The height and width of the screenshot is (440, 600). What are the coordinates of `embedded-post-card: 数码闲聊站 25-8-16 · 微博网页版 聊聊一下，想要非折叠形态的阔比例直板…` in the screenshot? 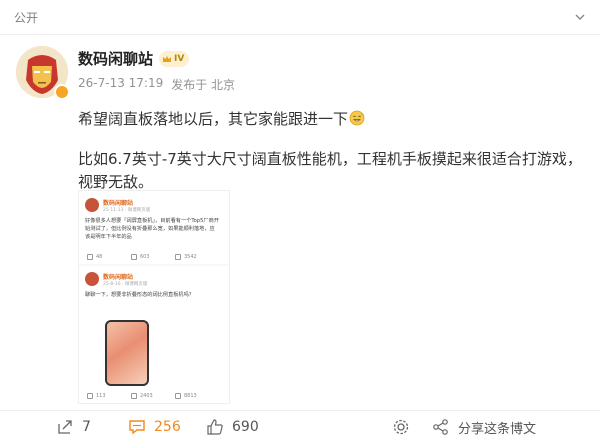 It's located at (154, 334).